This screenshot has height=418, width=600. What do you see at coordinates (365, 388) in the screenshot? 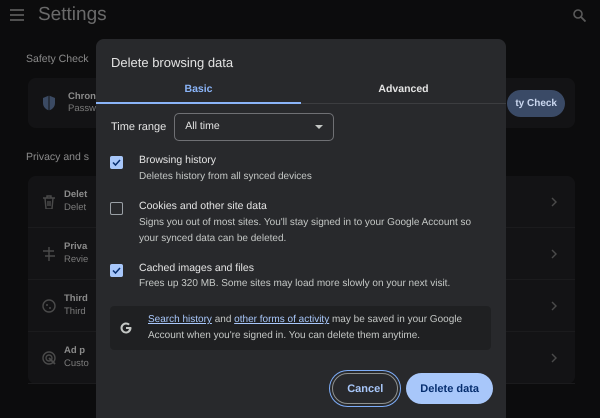
I see `cancel-button: Cancel` at bounding box center [365, 388].